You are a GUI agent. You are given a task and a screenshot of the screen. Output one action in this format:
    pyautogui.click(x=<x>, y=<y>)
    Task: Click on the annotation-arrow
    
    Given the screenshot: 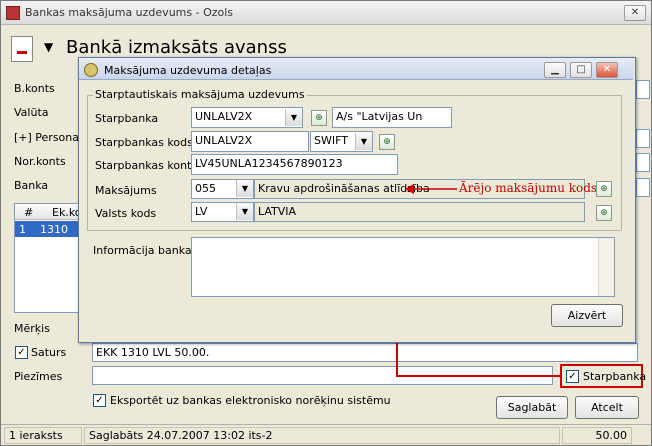 What is the action you would take?
    pyautogui.click(x=431, y=189)
    